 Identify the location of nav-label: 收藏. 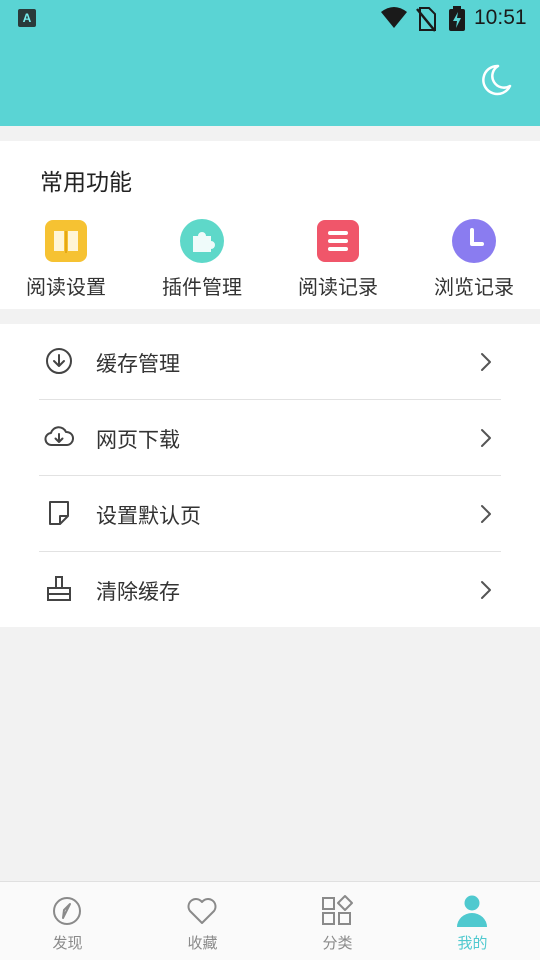
(202, 943).